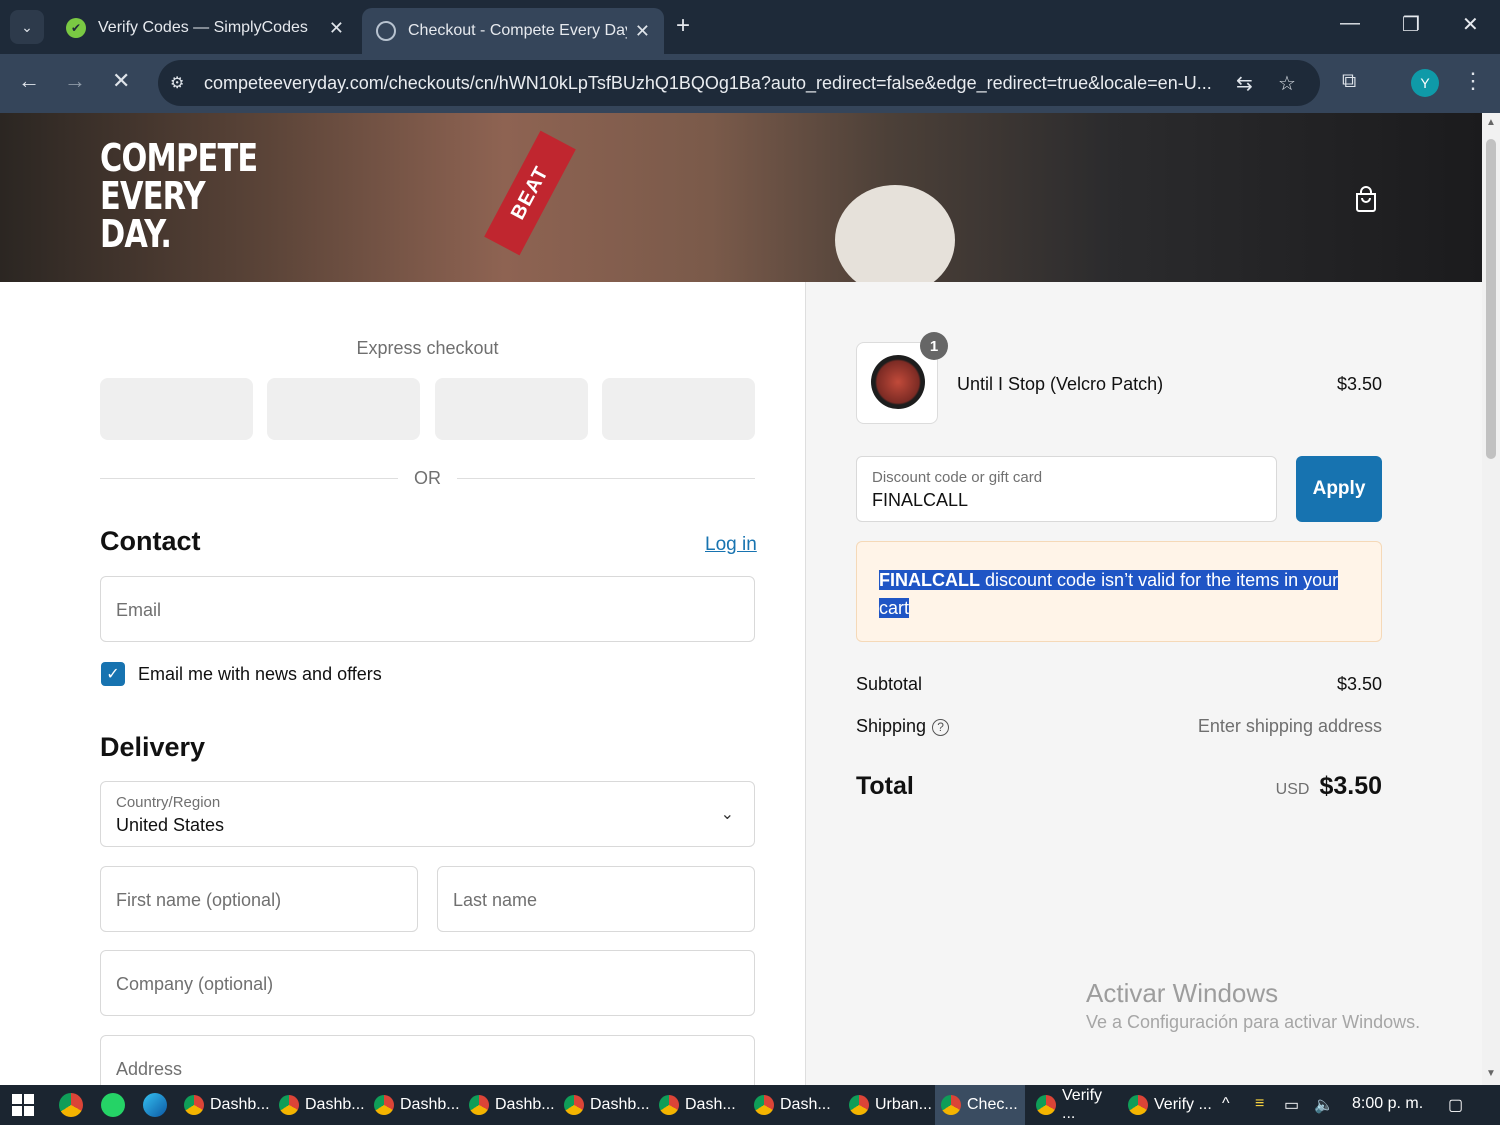 This screenshot has height=1125, width=1500. What do you see at coordinates (260, 674) in the screenshot?
I see `newsletter-label: Email me with news and offers` at bounding box center [260, 674].